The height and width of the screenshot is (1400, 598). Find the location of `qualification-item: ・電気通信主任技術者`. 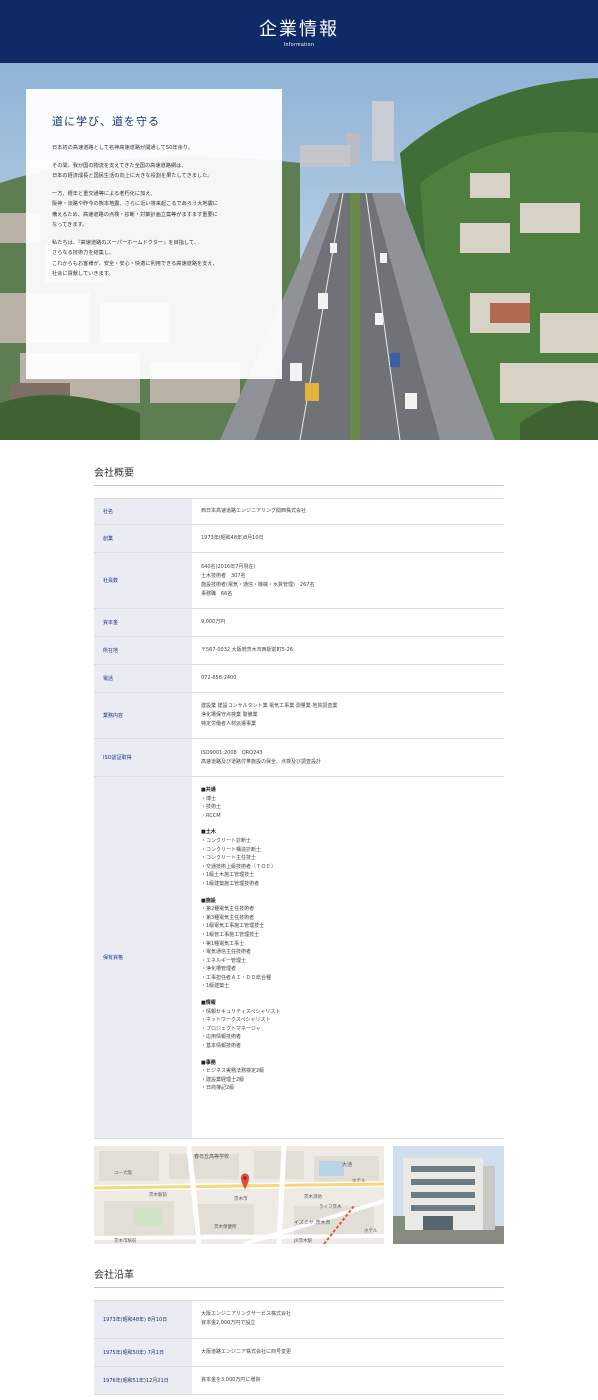

qualification-item: ・電気通信主任技術者 is located at coordinates (226, 952).